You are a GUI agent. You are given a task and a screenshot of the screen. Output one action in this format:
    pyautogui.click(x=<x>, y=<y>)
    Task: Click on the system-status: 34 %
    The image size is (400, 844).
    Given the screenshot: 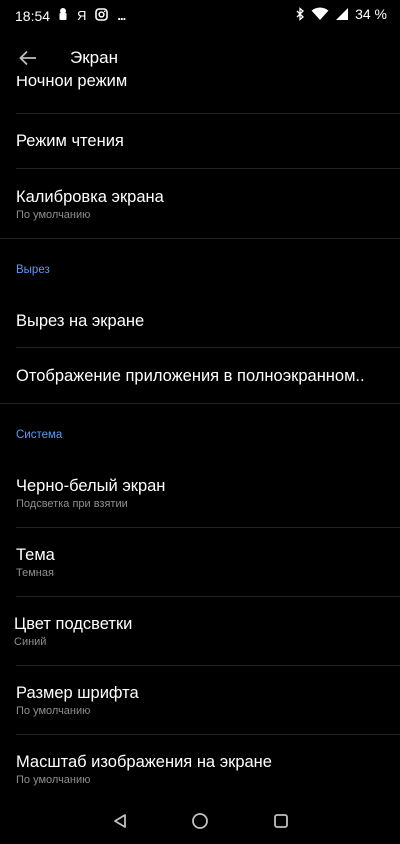 What is the action you would take?
    pyautogui.click(x=341, y=14)
    